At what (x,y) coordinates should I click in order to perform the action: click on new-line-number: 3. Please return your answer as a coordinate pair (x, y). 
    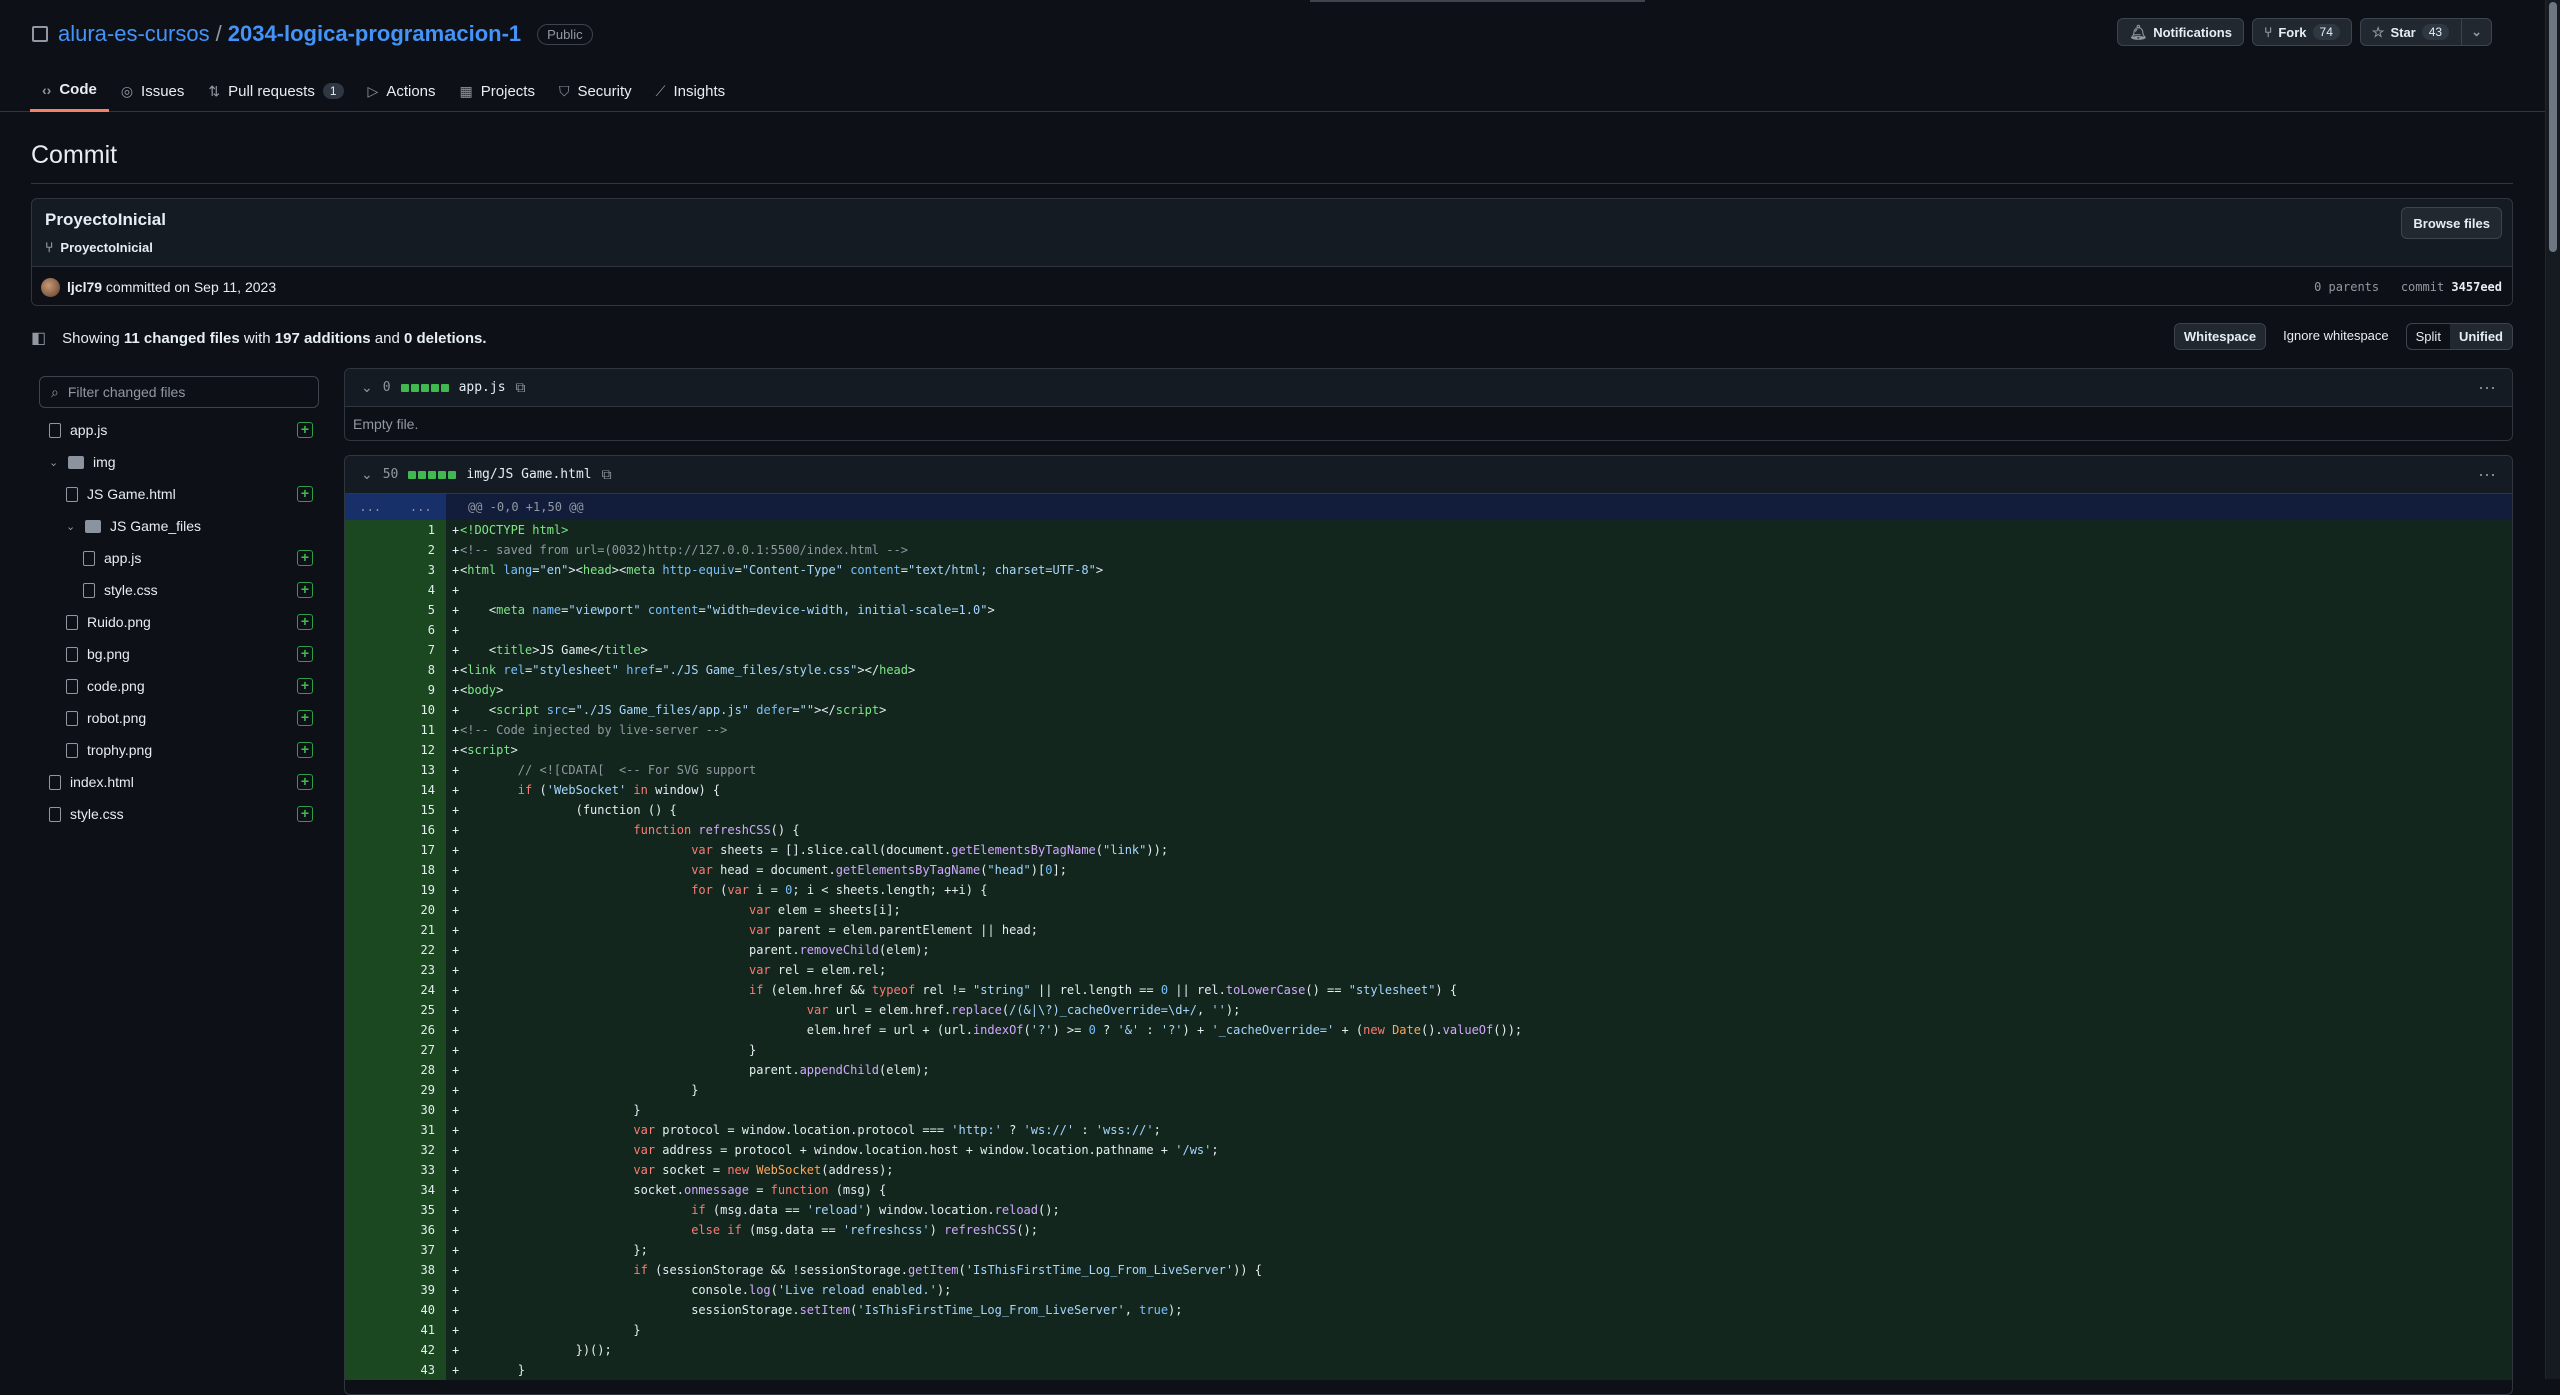
    Looking at the image, I should click on (420, 570).